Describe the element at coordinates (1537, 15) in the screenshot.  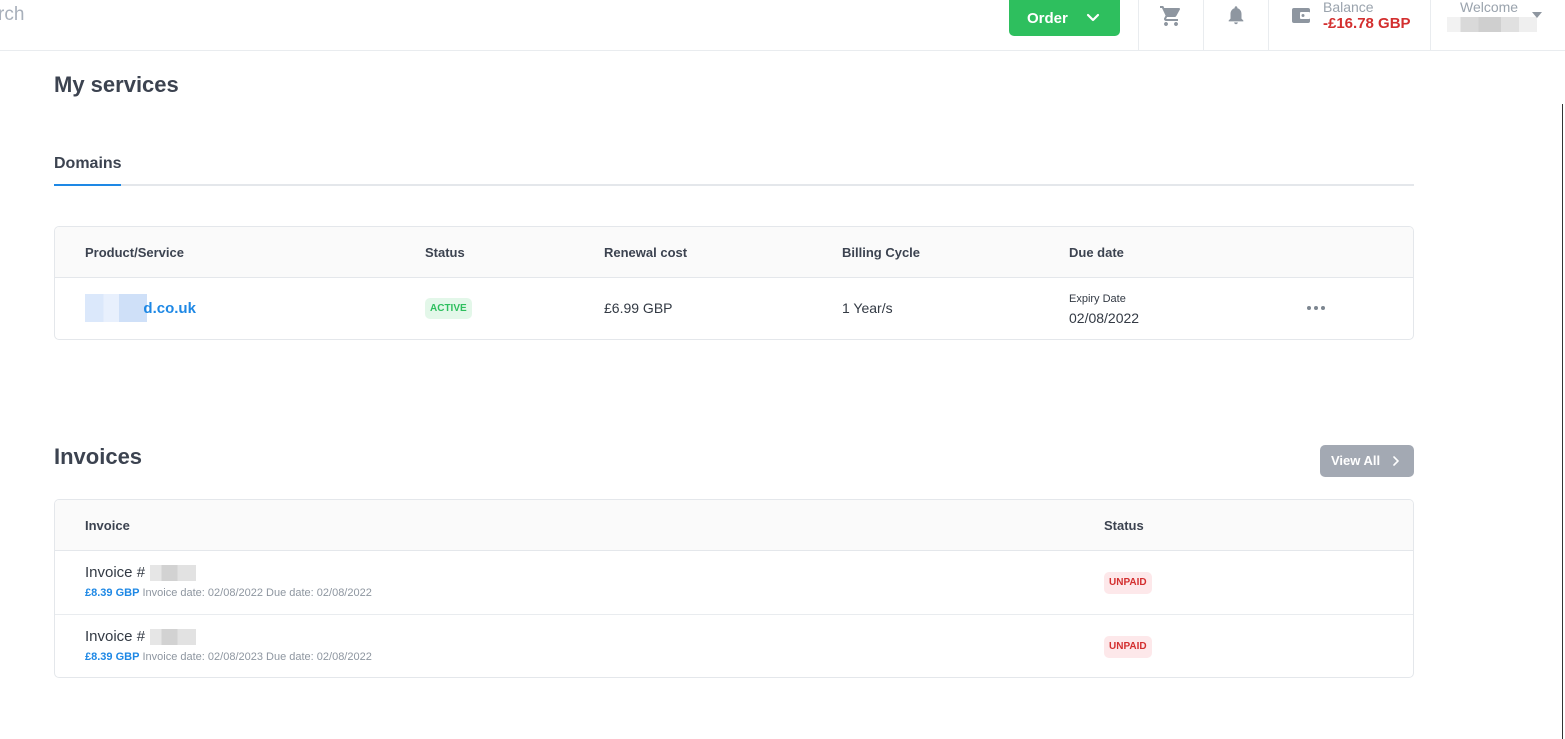
I see `caret-down-icon` at that location.